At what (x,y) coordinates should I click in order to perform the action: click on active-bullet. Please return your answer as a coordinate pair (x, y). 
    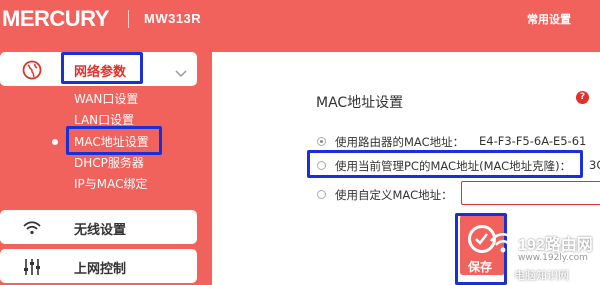
    Looking at the image, I should click on (55, 142).